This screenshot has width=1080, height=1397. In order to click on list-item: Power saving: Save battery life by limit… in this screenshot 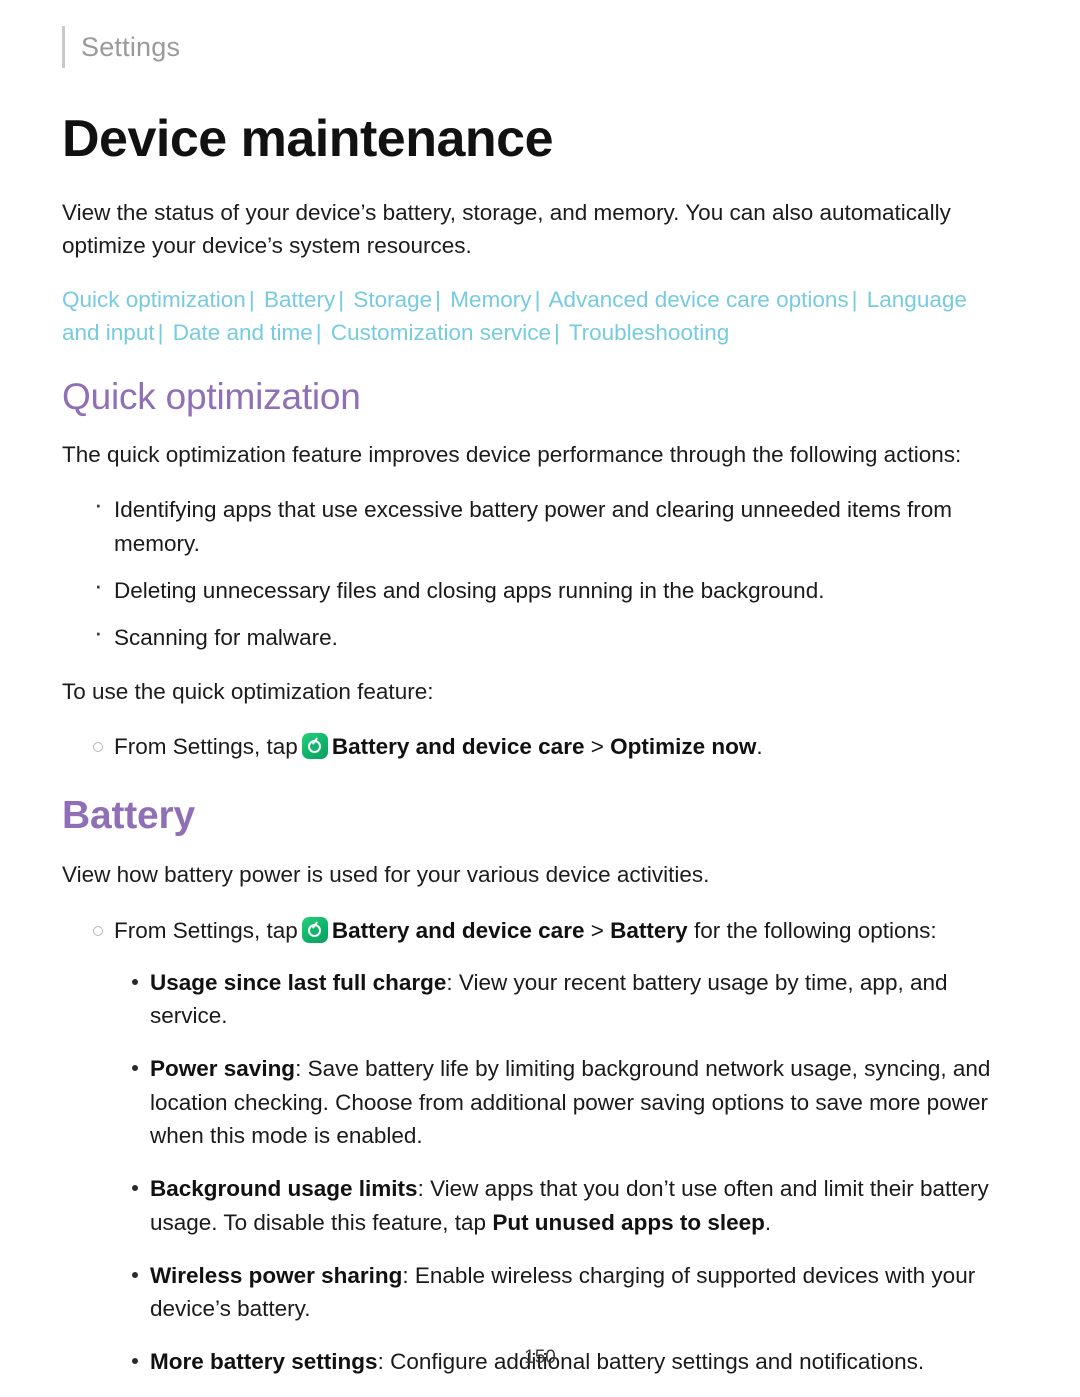, I will do `click(540, 1102)`.